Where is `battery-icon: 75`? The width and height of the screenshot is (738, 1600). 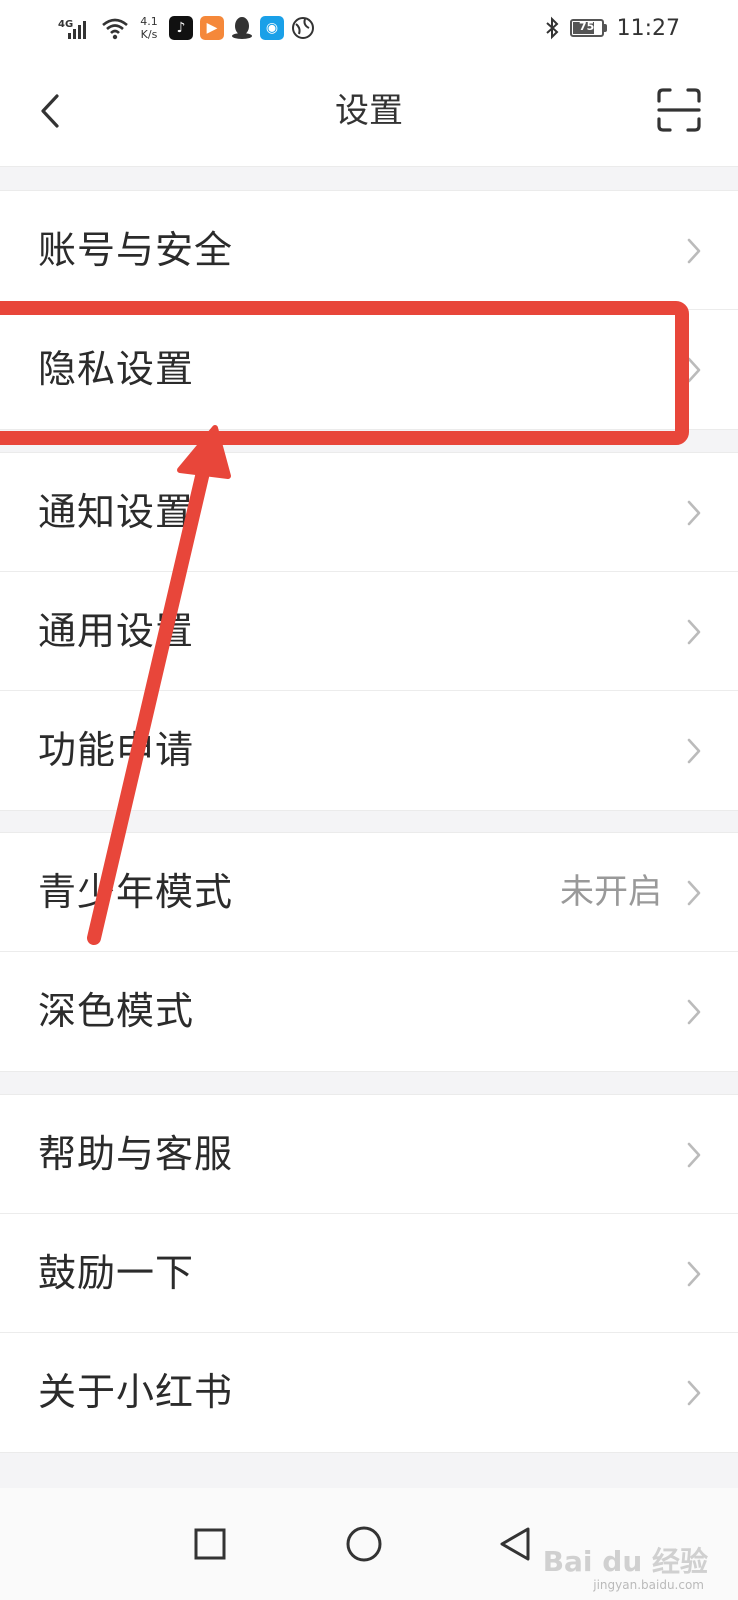
battery-icon: 75 is located at coordinates (588, 28).